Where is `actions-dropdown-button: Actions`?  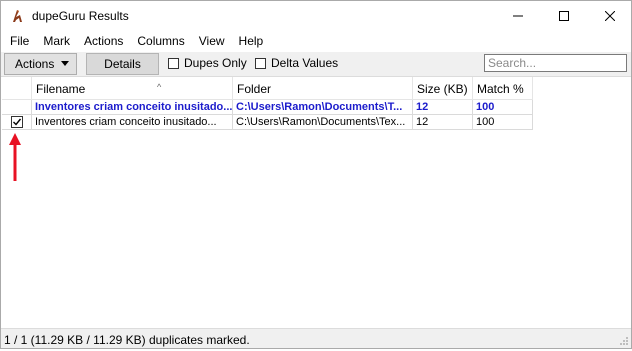 actions-dropdown-button: Actions is located at coordinates (40, 64).